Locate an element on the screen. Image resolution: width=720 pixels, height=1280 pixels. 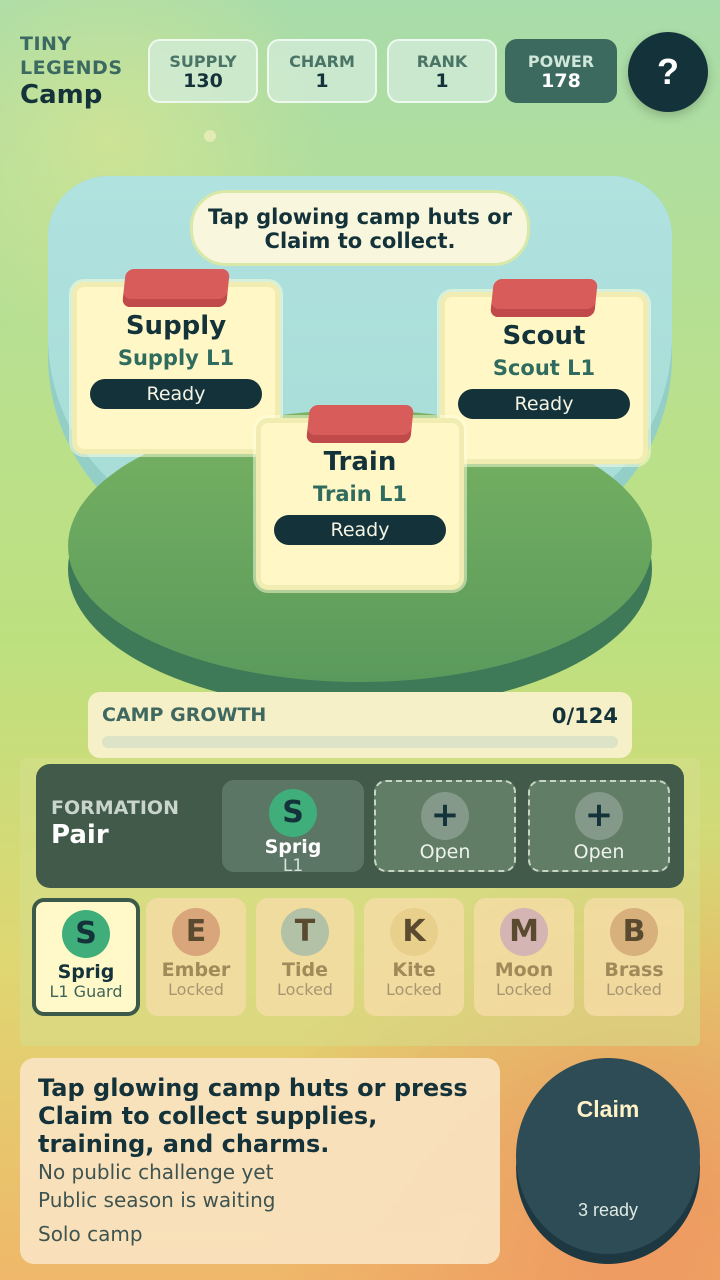
power-stat-label: POWER is located at coordinates (561, 61).